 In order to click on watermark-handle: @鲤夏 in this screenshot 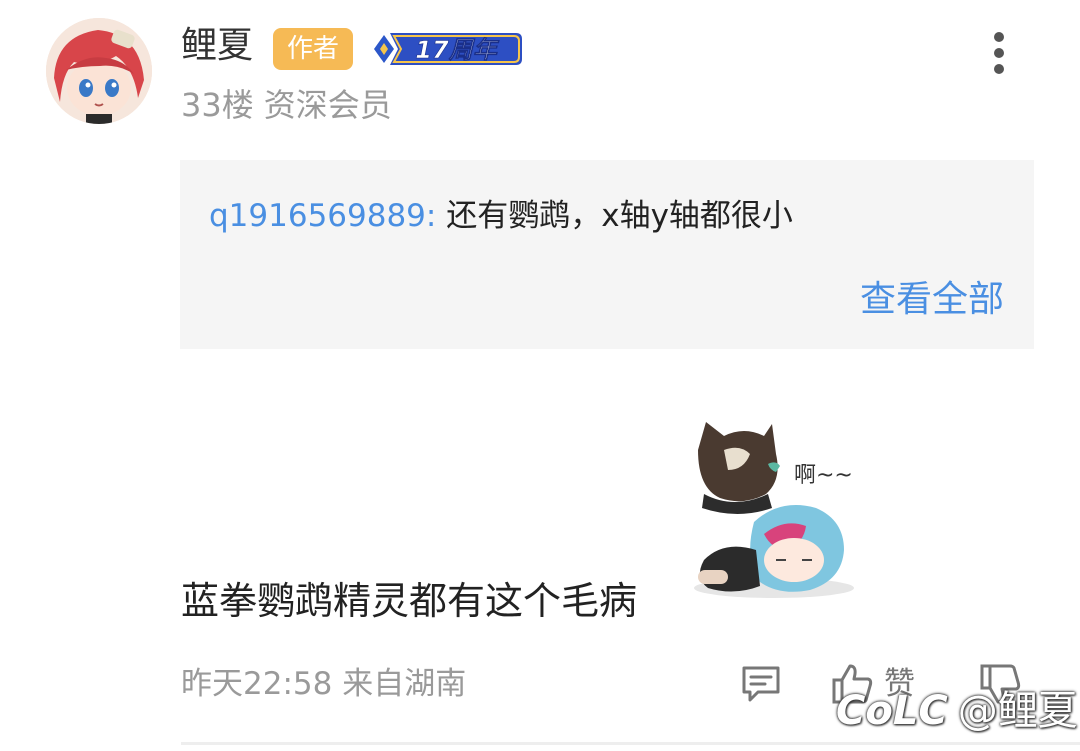, I will do `click(1017, 711)`.